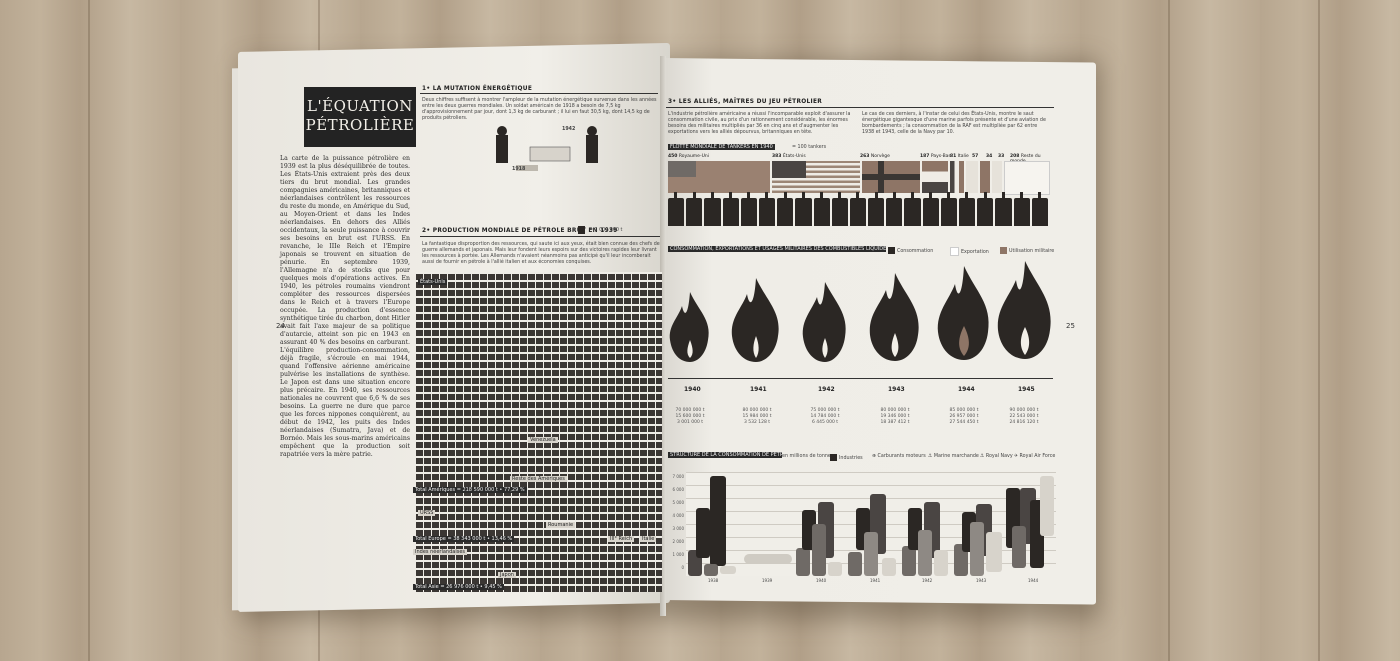  What do you see at coordinates (539, 93) in the screenshot?
I see `section-1-rule` at bounding box center [539, 93].